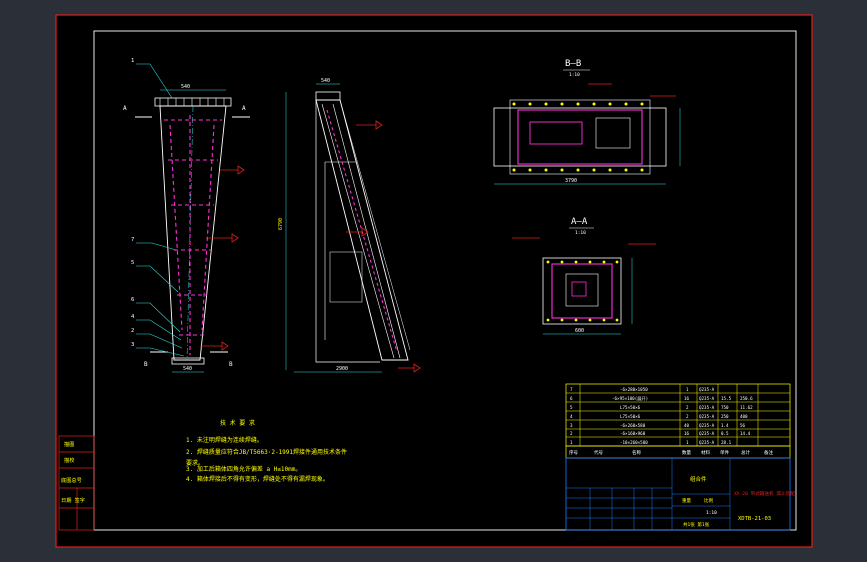  Describe the element at coordinates (708, 500) in the screenshot. I see `title-scale-label: 比例` at that location.